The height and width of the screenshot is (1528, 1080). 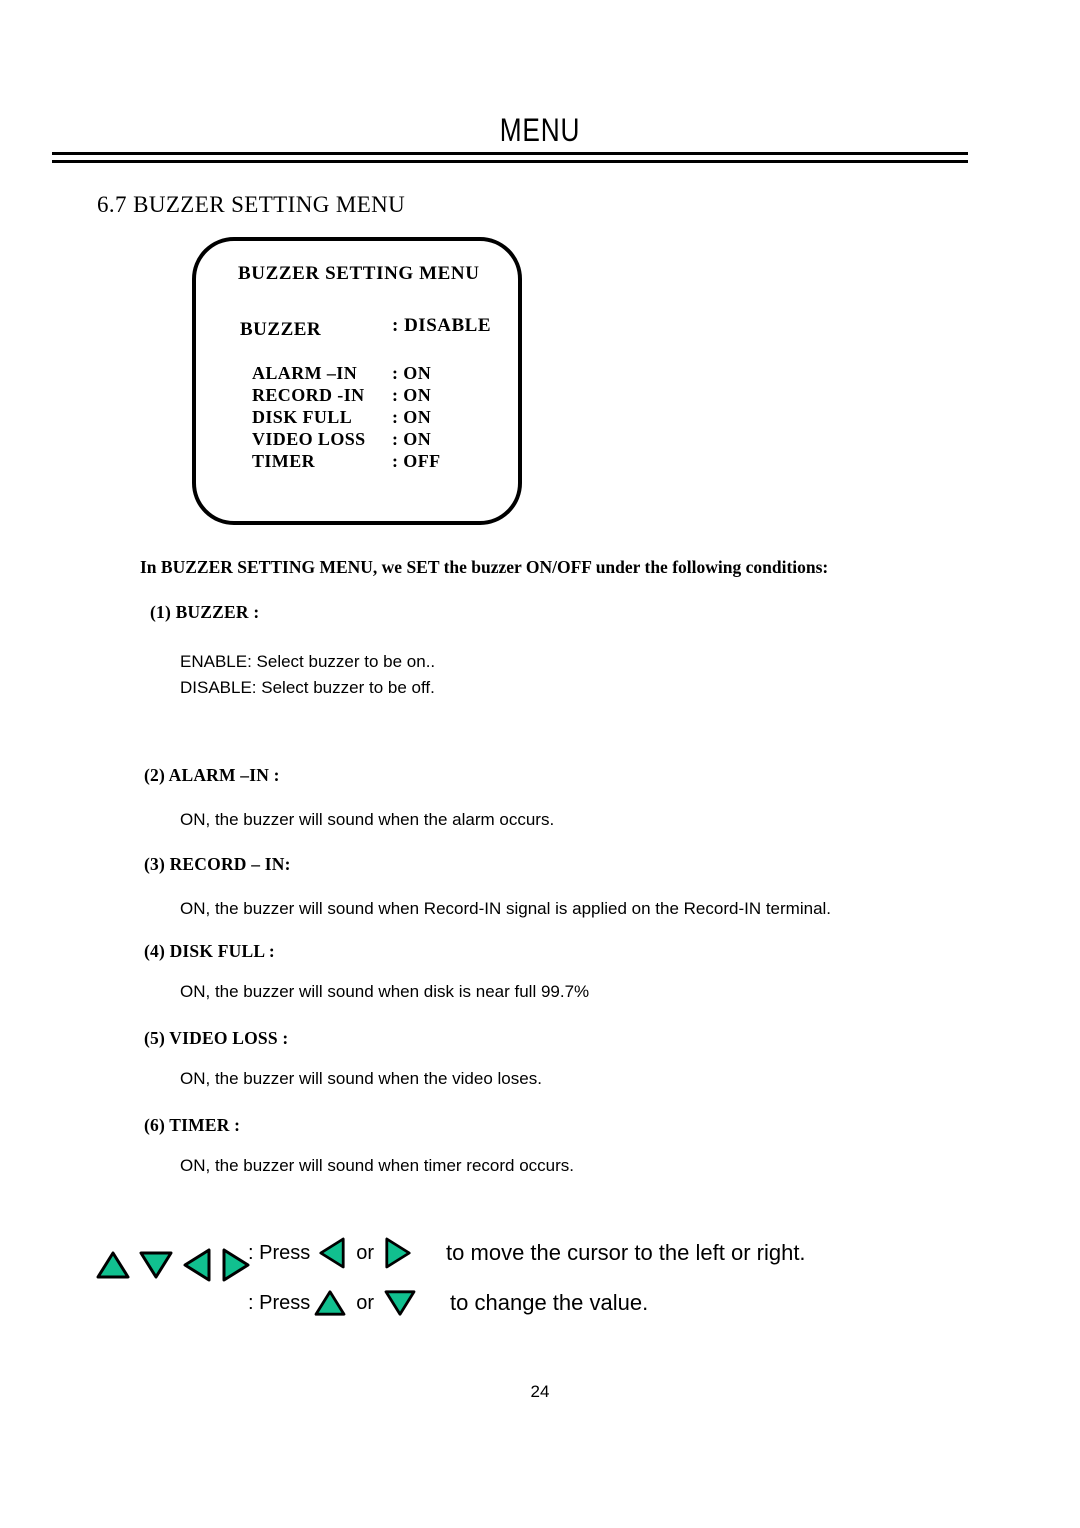 What do you see at coordinates (212, 775) in the screenshot?
I see `item-heading-alarm-in: (2) ALARM –IN :` at bounding box center [212, 775].